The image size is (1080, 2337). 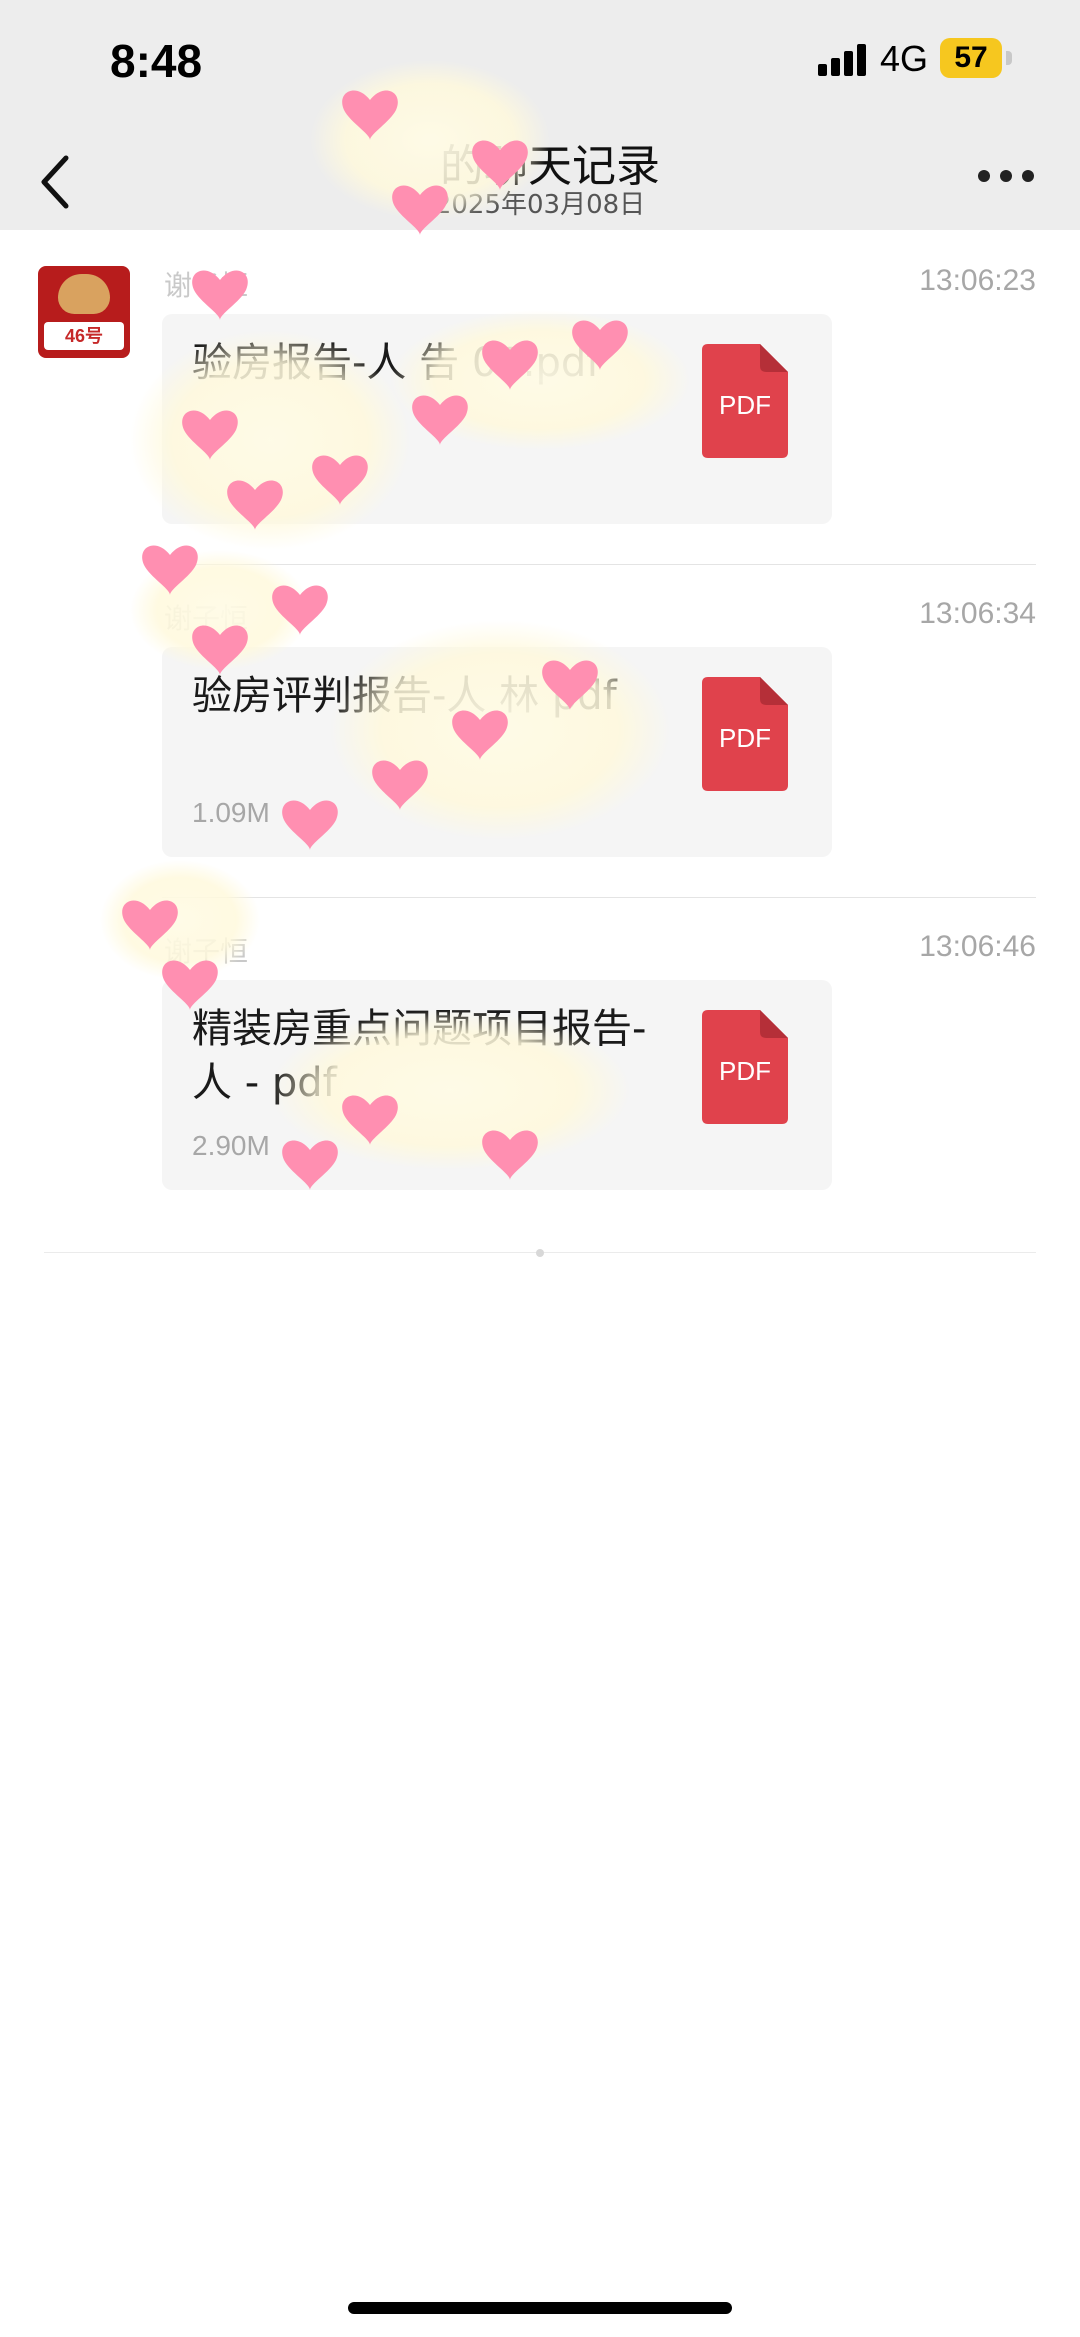 I want to click on message-item: 谢子恒 13:06:34 验房评判报告-人 林 pdf 1.09M PDF, so click(x=540, y=763).